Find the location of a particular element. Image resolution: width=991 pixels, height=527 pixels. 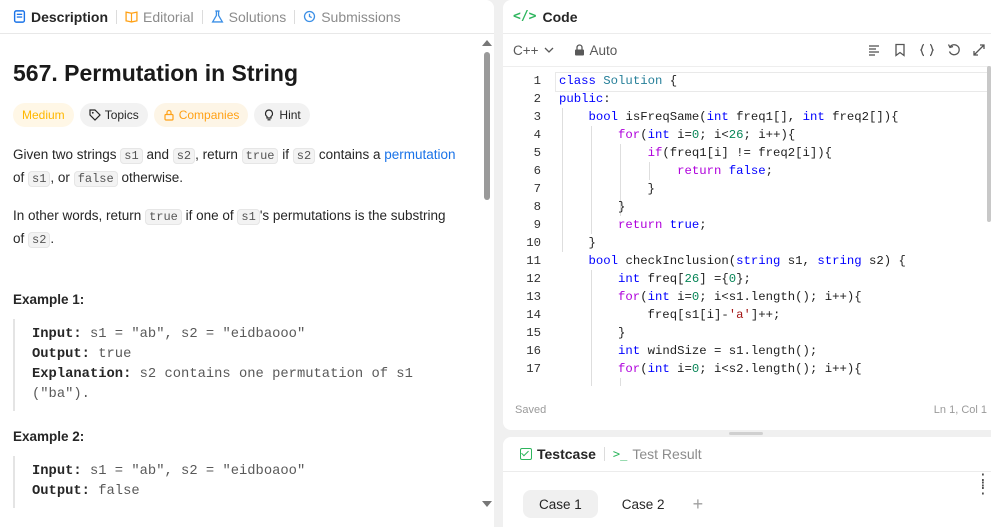

code-line: 14 freq[s1[i]-'a']++; is located at coordinates (747, 315).